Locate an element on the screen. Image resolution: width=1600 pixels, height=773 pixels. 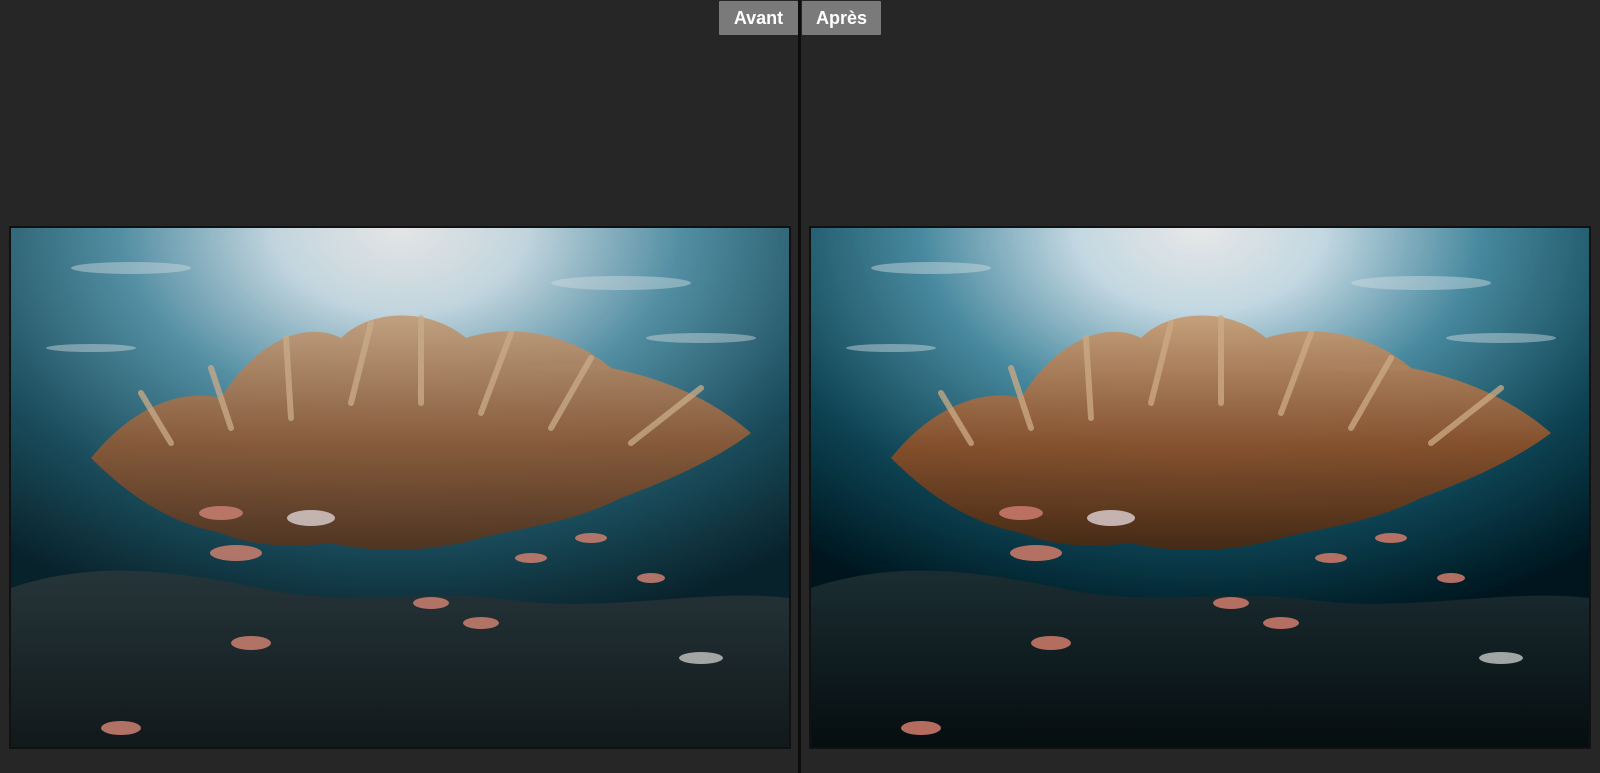
compare-divider is located at coordinates (799, 386).